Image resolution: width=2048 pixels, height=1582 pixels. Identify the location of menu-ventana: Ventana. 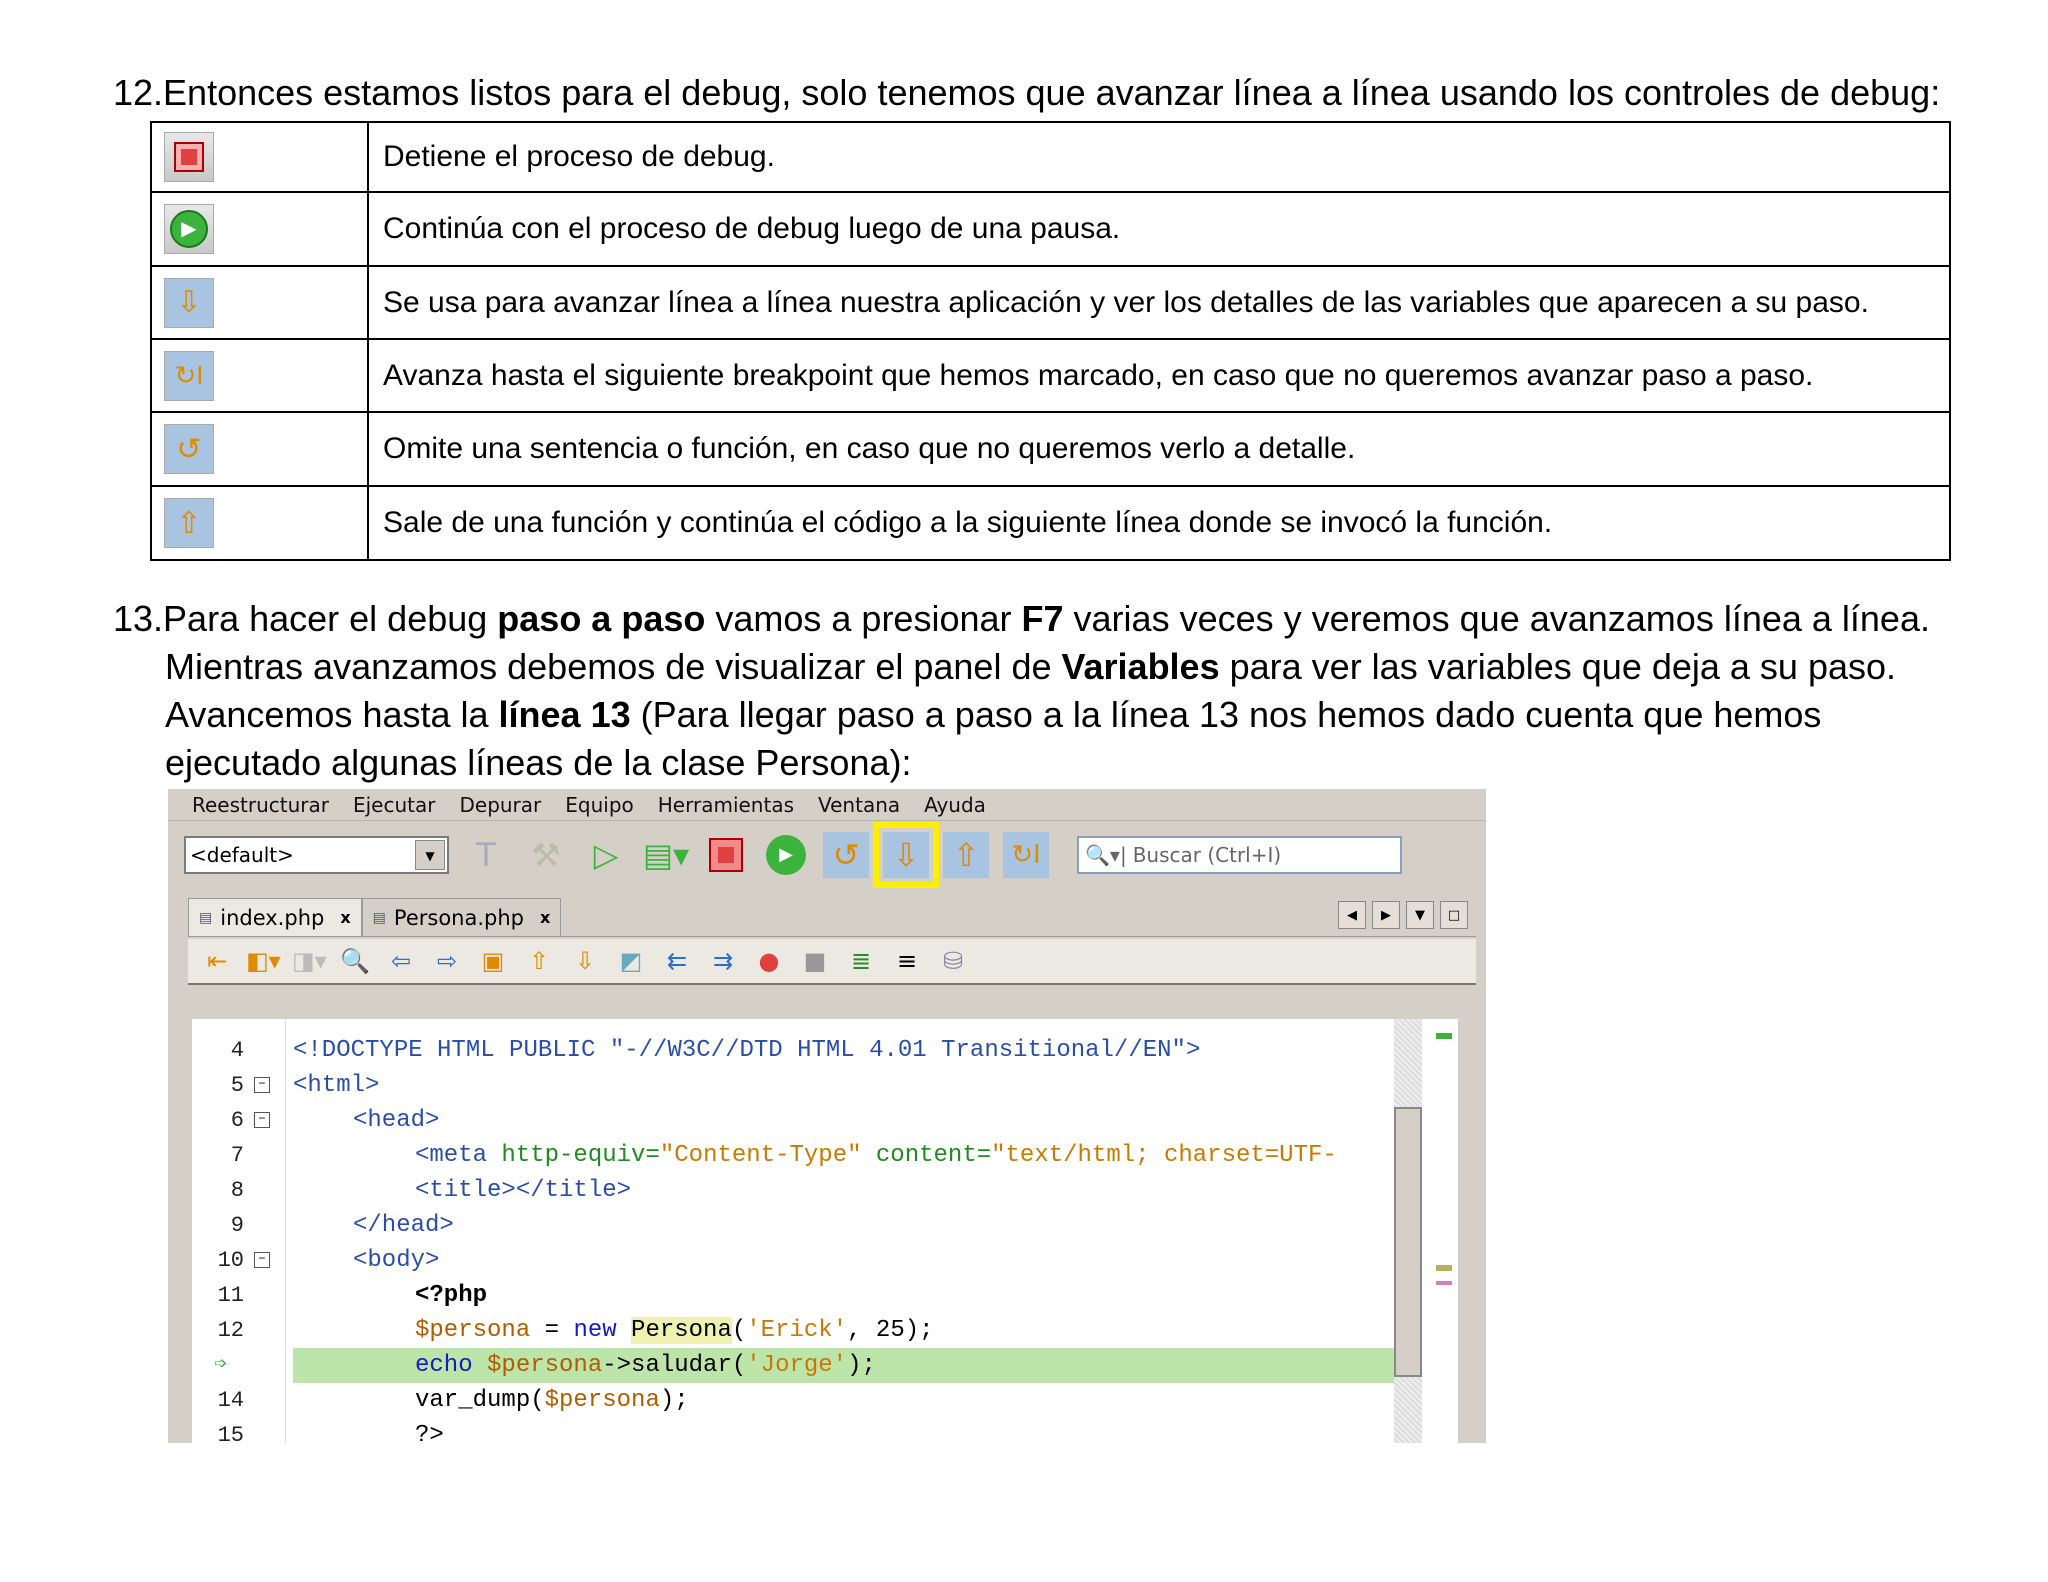
(859, 805).